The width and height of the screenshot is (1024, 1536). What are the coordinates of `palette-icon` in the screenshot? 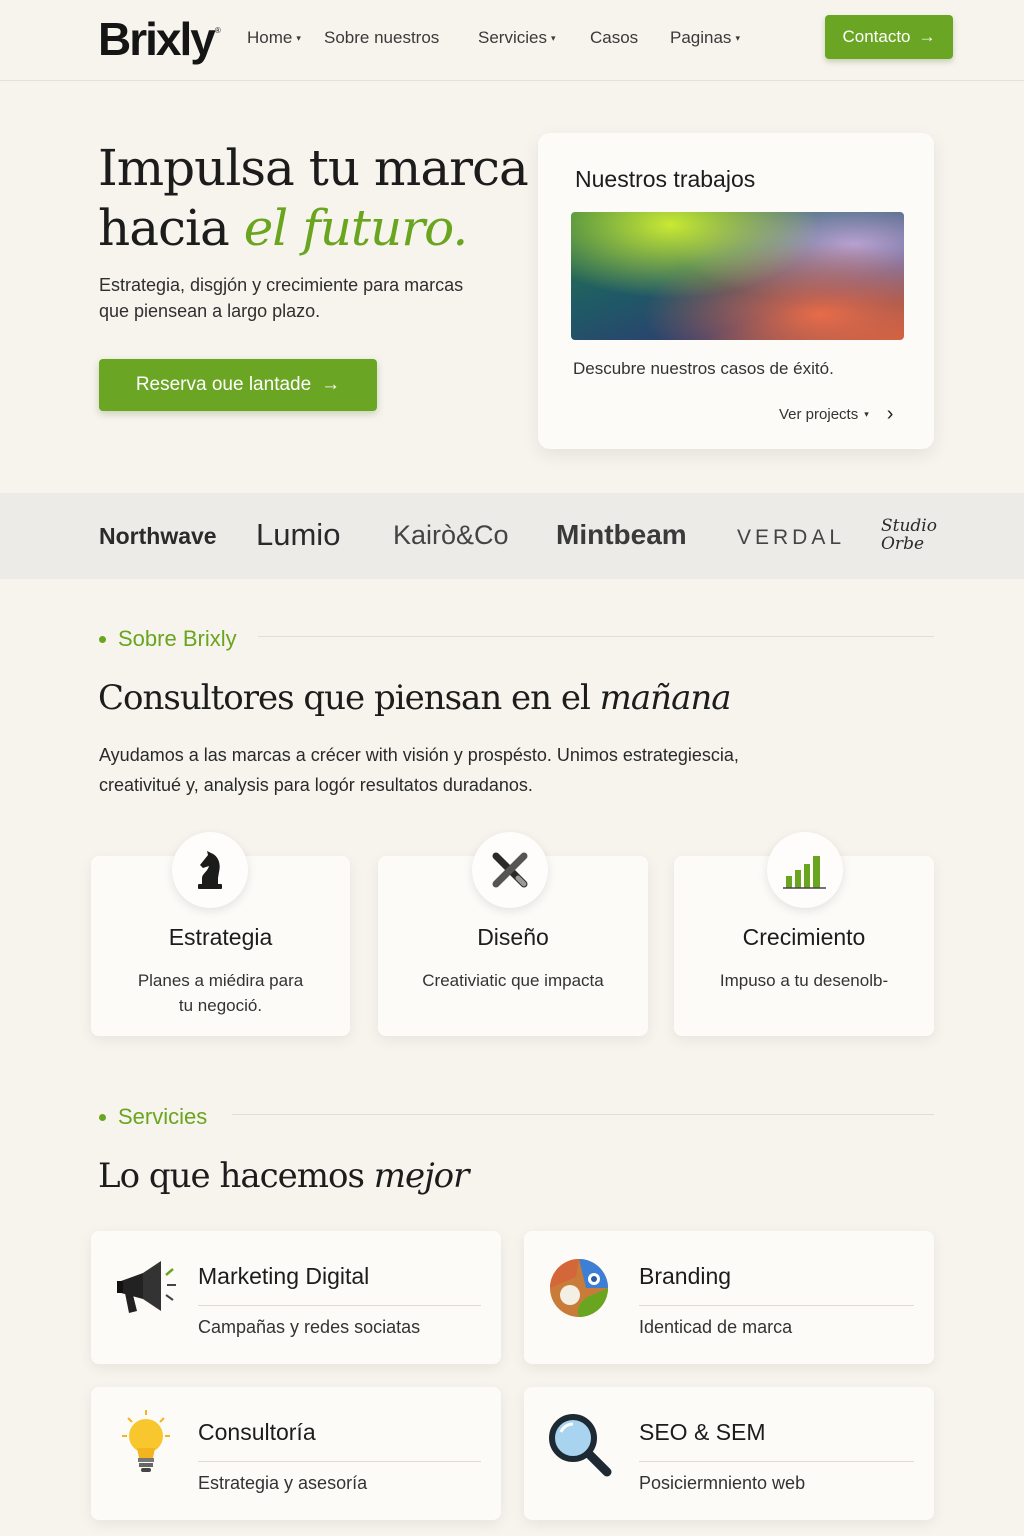 It's located at (579, 1288).